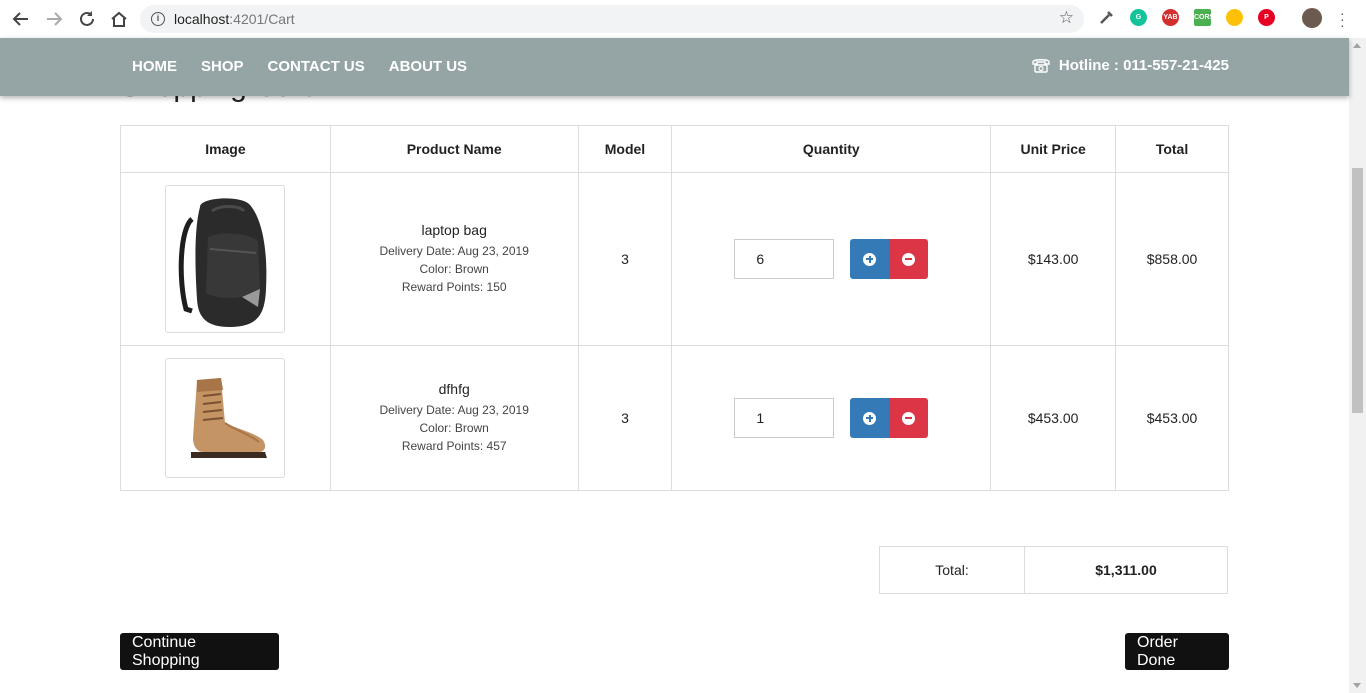 Image resolution: width=1366 pixels, height=693 pixels. I want to click on total-label: Total:, so click(952, 570).